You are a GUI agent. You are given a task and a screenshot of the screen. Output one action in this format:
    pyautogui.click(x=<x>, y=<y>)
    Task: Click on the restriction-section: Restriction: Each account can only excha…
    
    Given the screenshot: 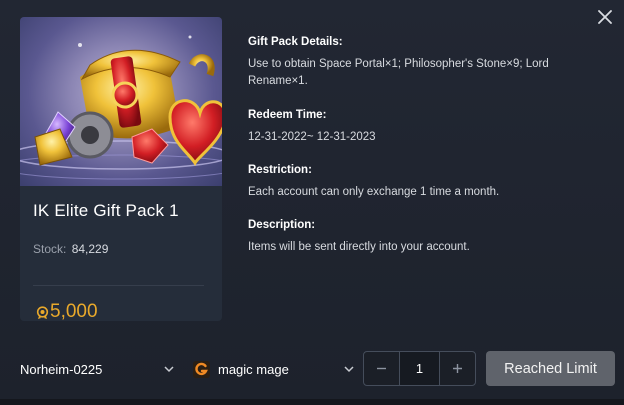 What is the action you would take?
    pyautogui.click(x=418, y=181)
    